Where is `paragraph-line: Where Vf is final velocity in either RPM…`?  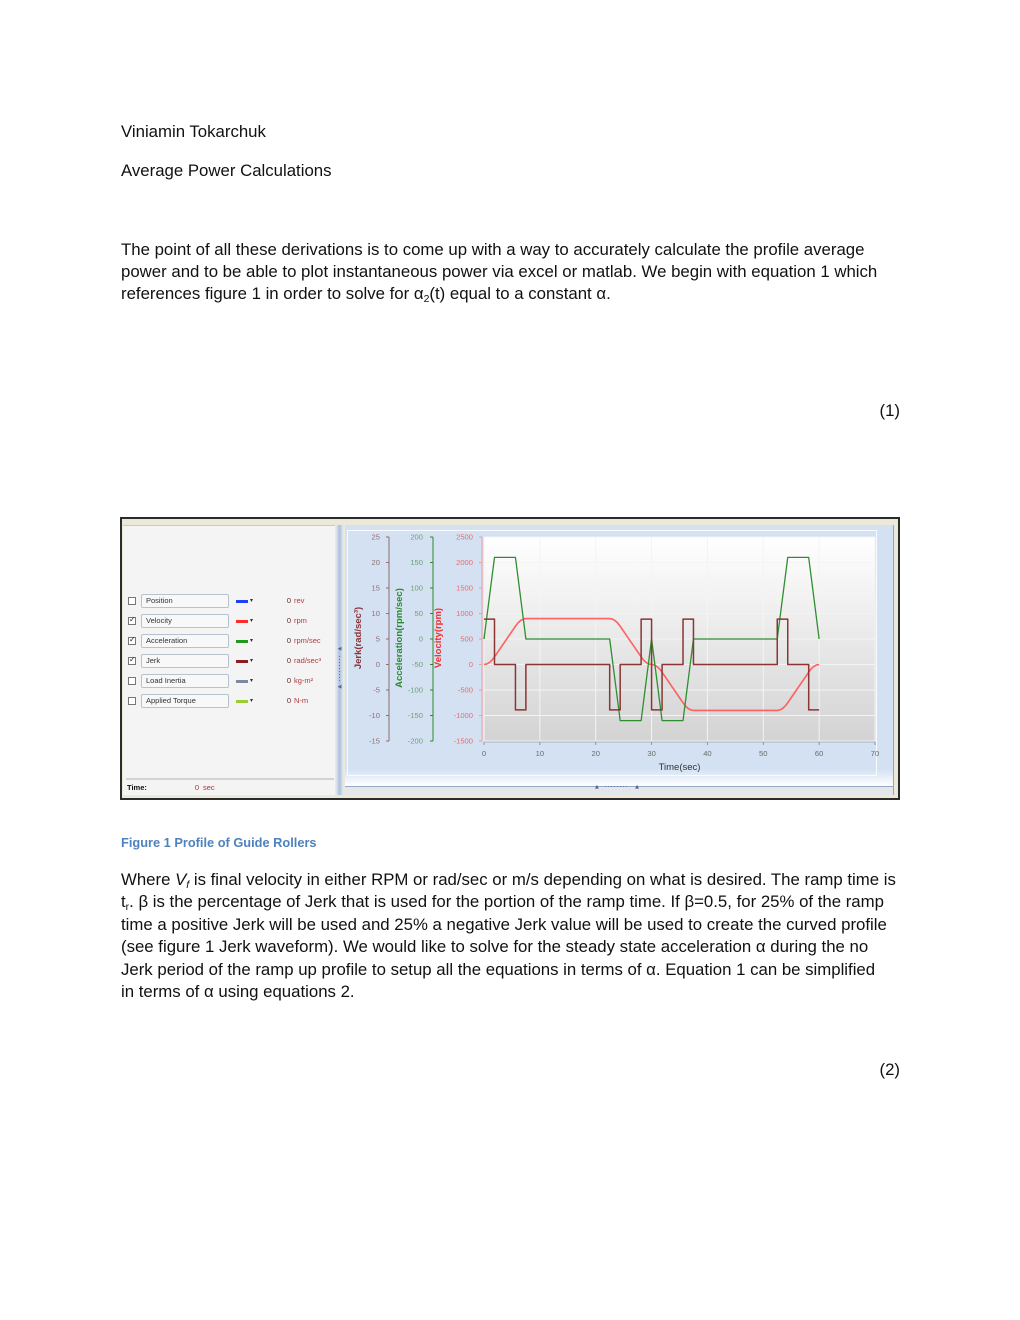
paragraph-line: Where Vf is final velocity in either RPM… is located at coordinates (508, 880).